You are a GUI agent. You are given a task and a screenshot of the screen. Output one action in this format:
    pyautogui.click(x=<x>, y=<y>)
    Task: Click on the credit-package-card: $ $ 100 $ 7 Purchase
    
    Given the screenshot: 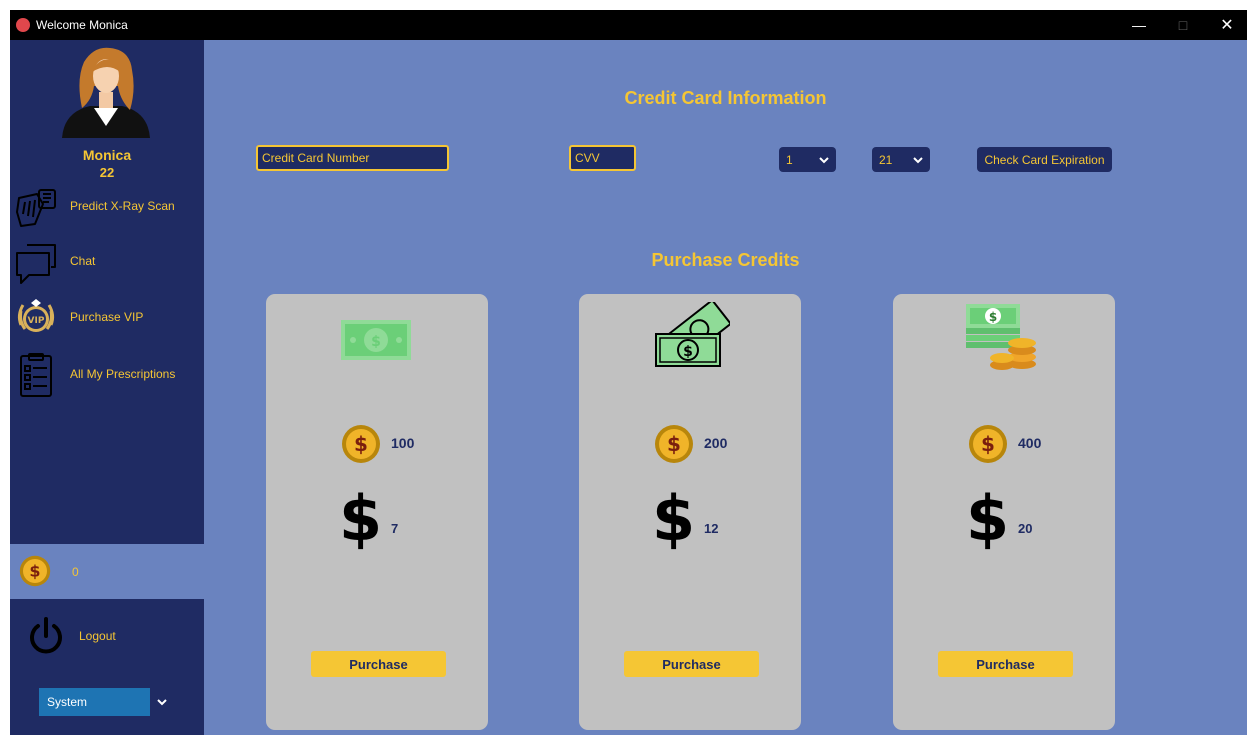 What is the action you would take?
    pyautogui.click(x=377, y=512)
    